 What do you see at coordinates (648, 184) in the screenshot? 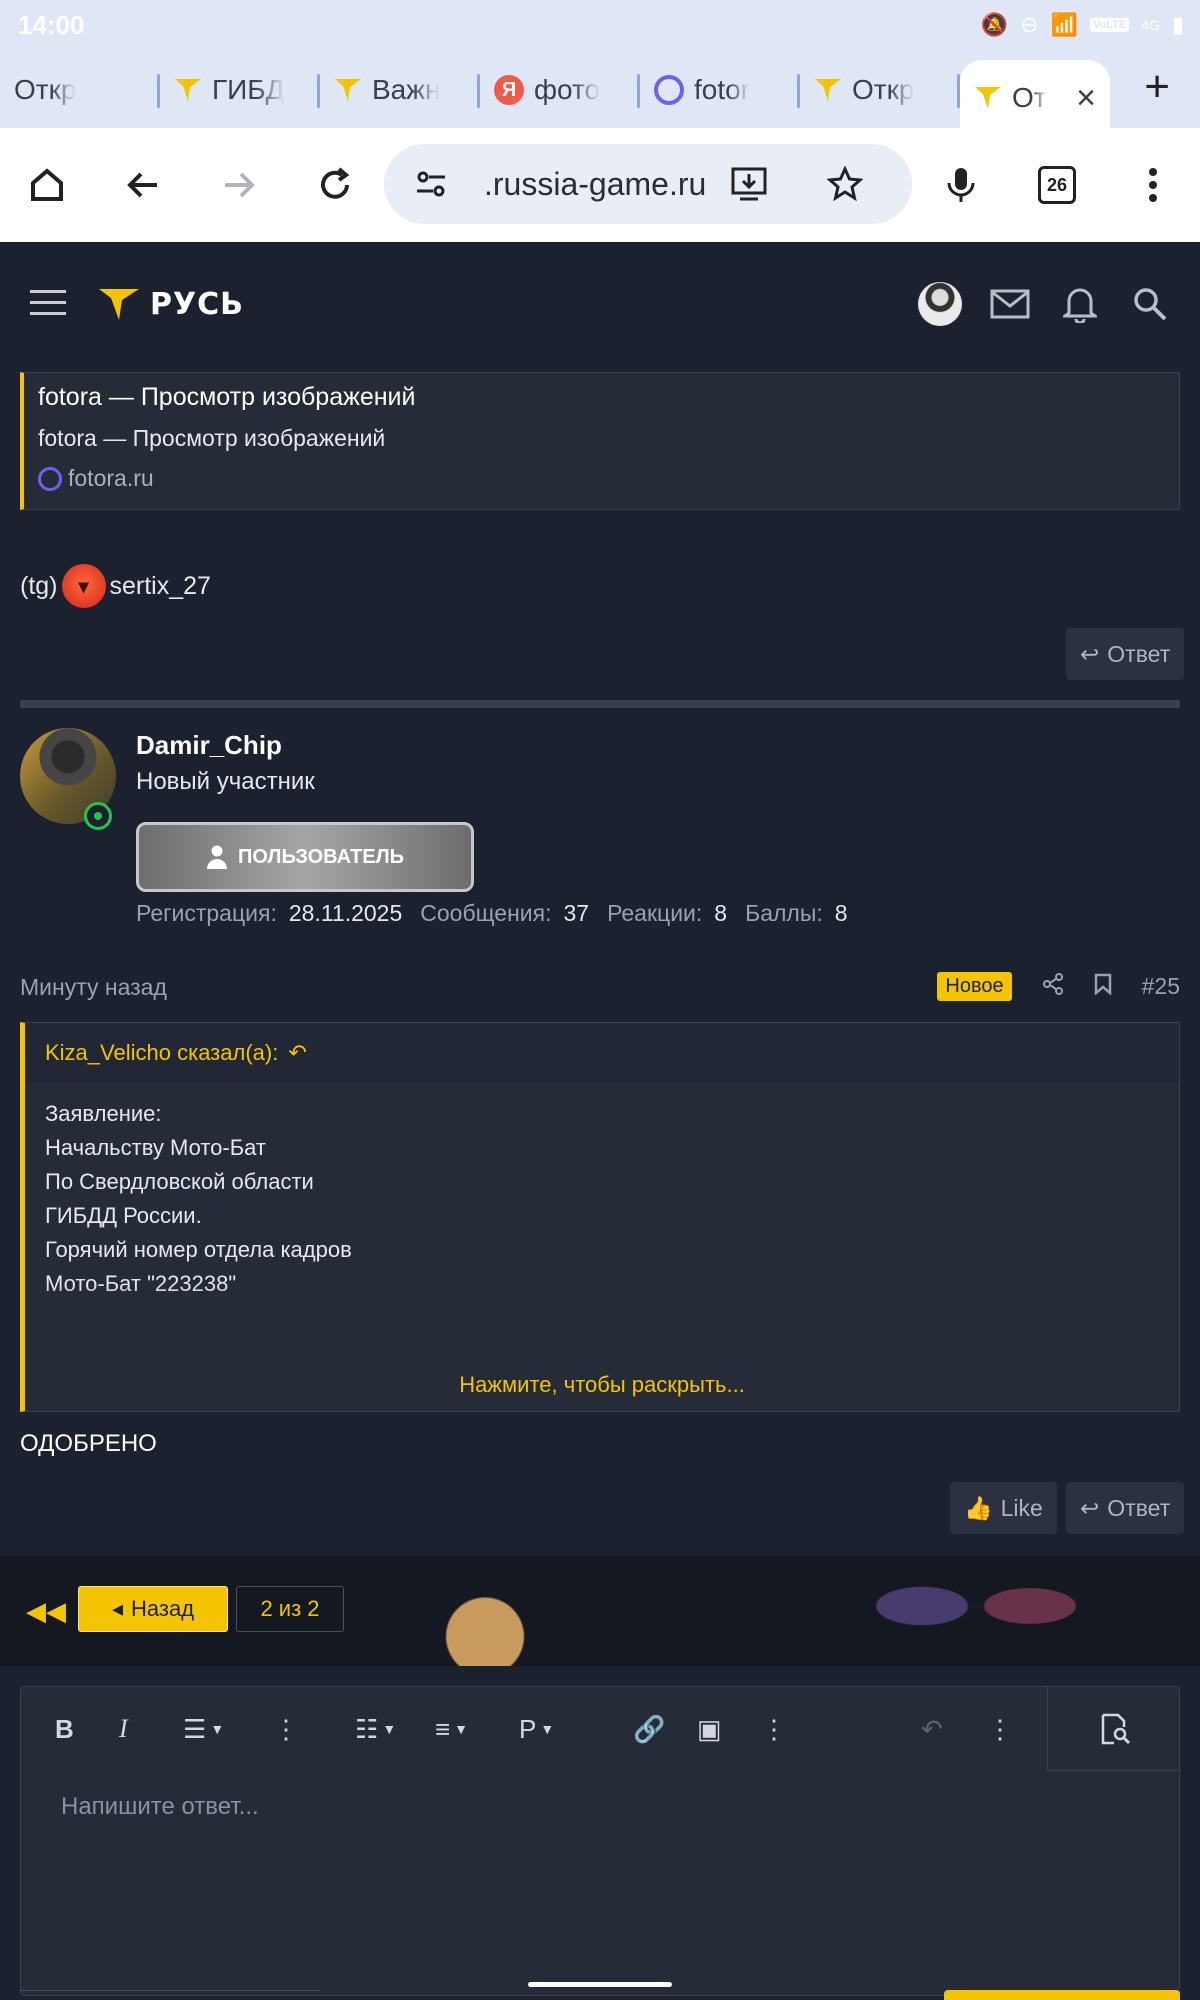
I see `address-bar: .russia-game.ru` at bounding box center [648, 184].